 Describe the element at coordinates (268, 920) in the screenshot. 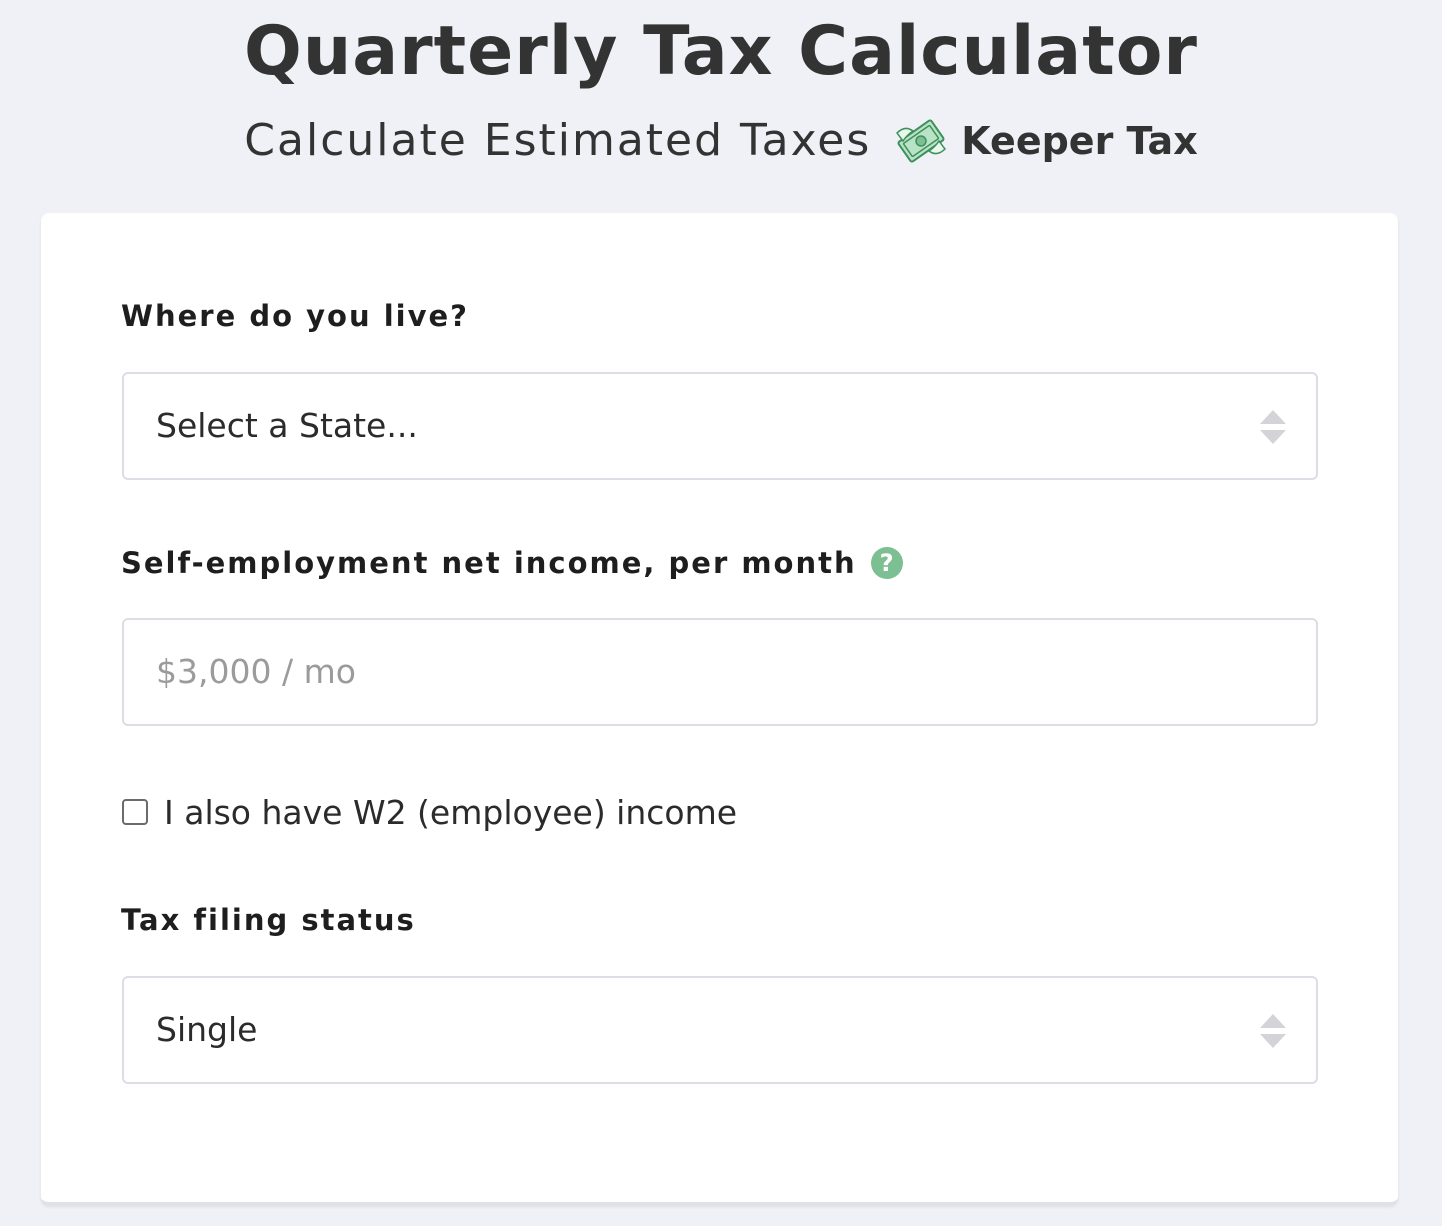

I see `filing-status-label: Tax filing status` at that location.